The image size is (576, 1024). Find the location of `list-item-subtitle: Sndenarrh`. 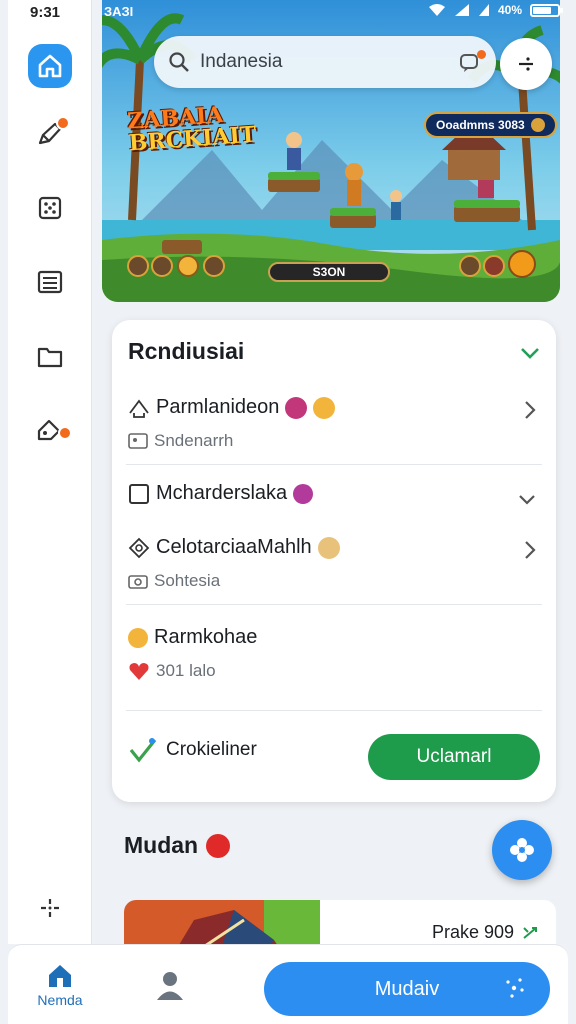

list-item-subtitle: Sndenarrh is located at coordinates (194, 440).